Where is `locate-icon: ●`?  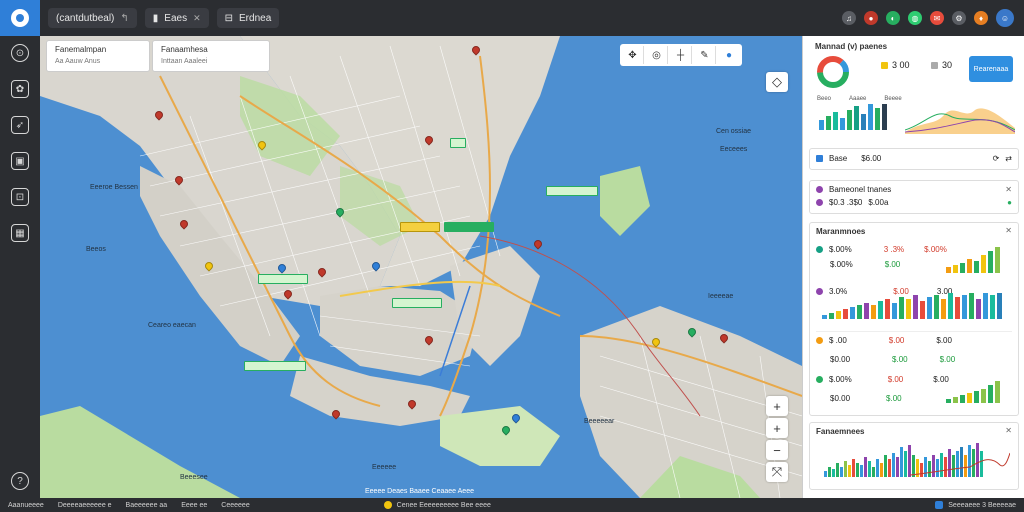
locate-icon: ● is located at coordinates (729, 55).